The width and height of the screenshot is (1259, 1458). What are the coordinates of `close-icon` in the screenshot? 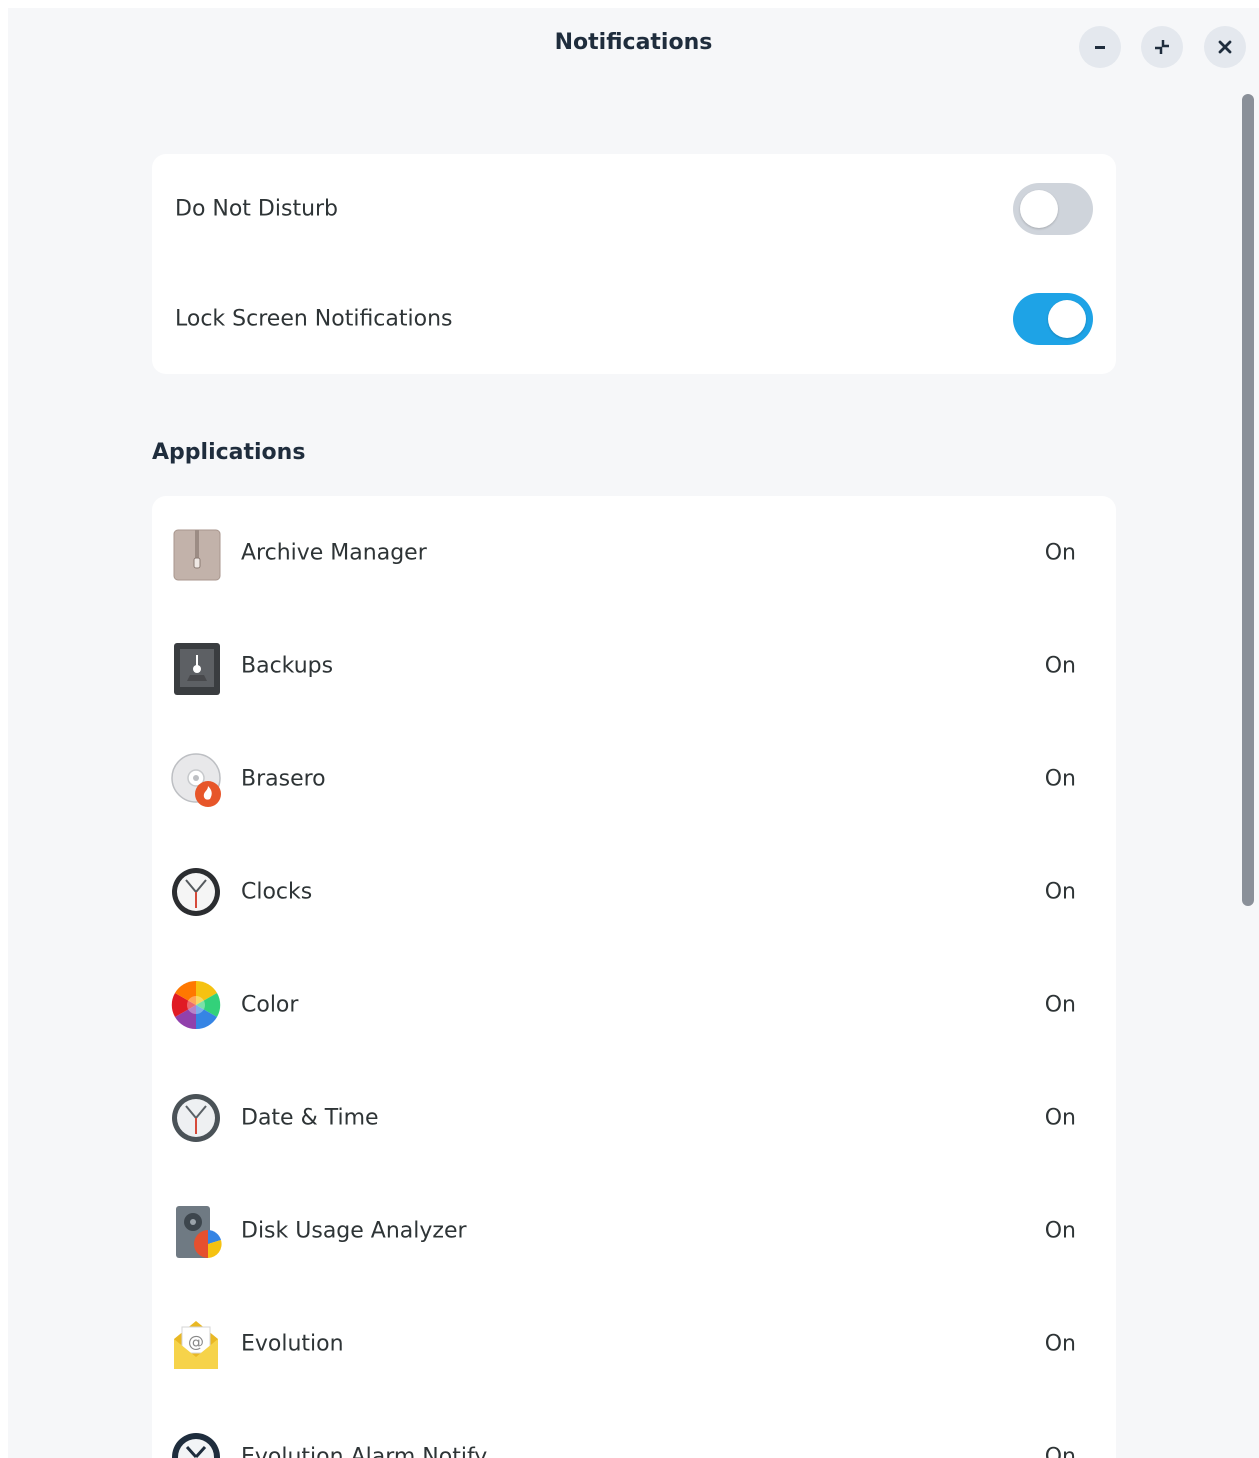 It's located at (1225, 47).